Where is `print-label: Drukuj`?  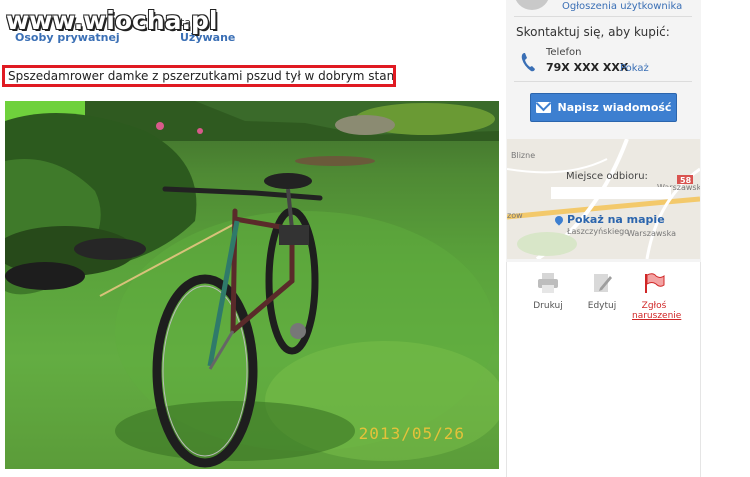 print-label: Drukuj is located at coordinates (548, 306).